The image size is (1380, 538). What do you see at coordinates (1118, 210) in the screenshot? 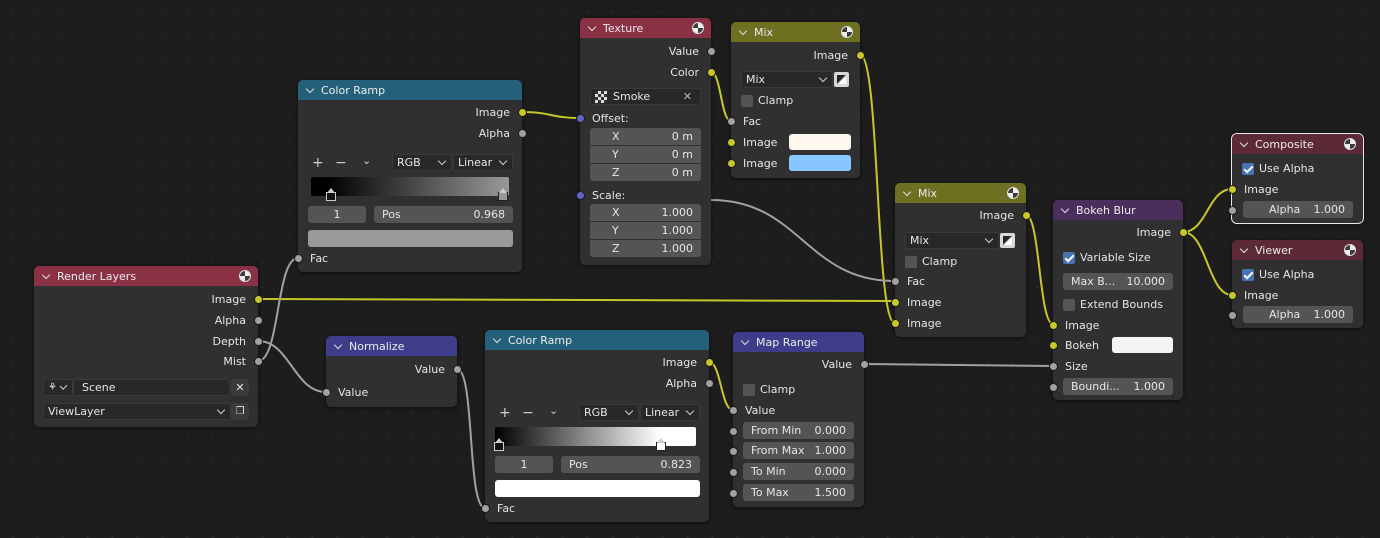
I see `bokeh-blur-header: Bokeh Blur` at bounding box center [1118, 210].